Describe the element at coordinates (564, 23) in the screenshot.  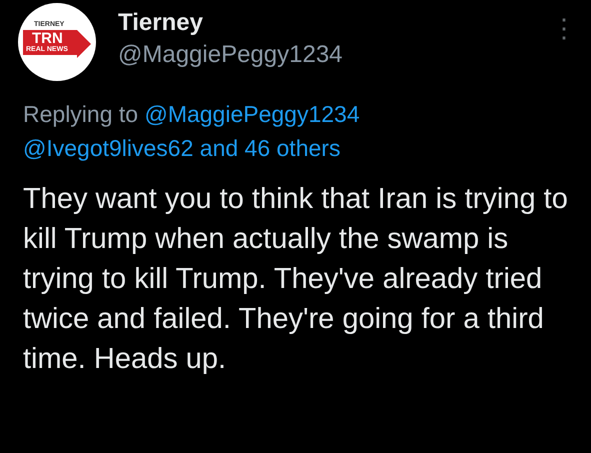
I see `more-options-button: ⋮` at that location.